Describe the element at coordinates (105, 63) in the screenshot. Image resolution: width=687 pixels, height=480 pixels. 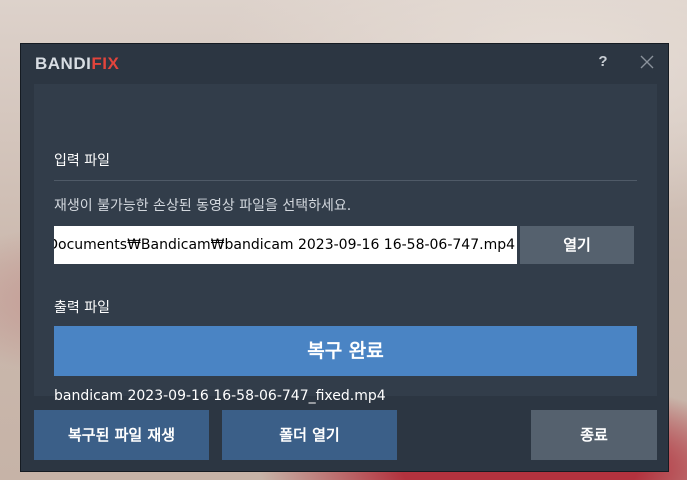
I see `logo-text-fix: FIX` at that location.